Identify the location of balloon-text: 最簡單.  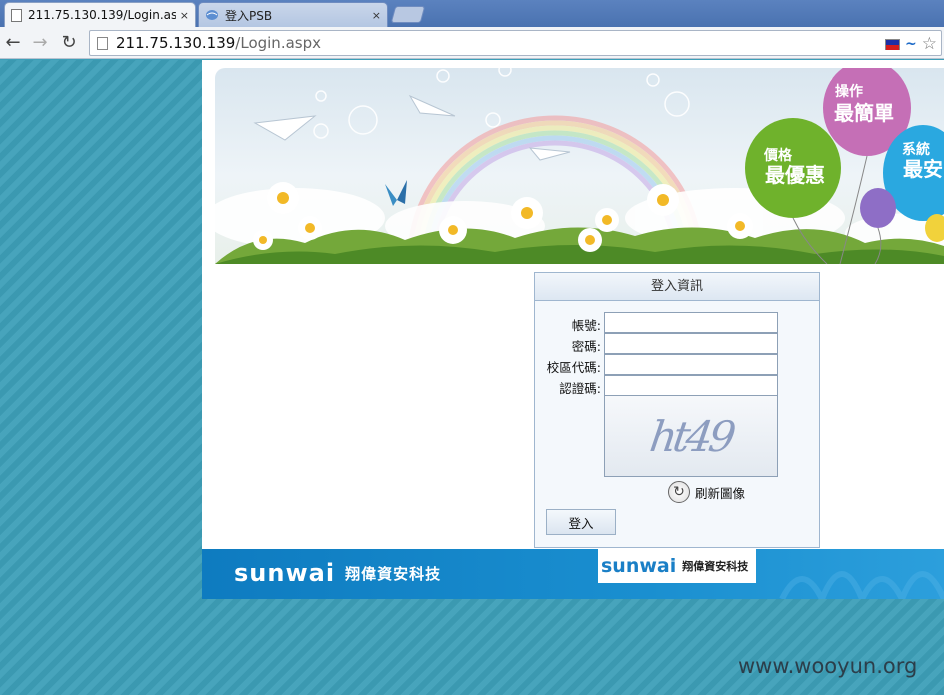
(864, 113).